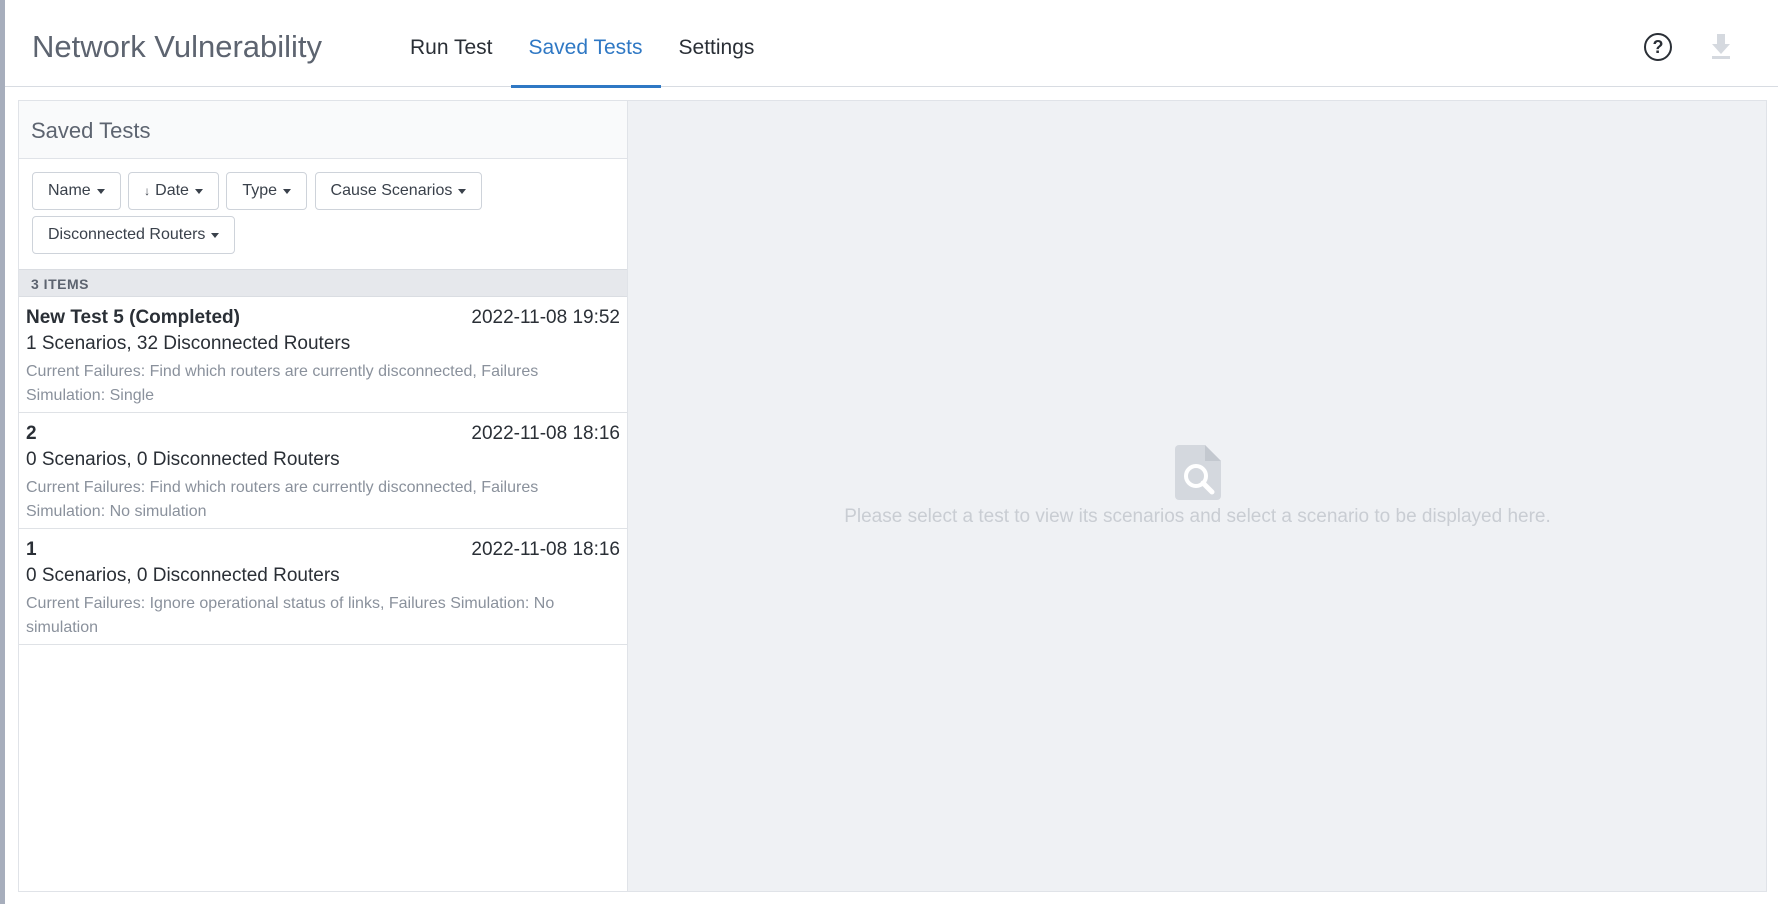 Image resolution: width=1778 pixels, height=904 pixels. I want to click on filter-cause-scenarios-button: Cause Scenarios, so click(398, 191).